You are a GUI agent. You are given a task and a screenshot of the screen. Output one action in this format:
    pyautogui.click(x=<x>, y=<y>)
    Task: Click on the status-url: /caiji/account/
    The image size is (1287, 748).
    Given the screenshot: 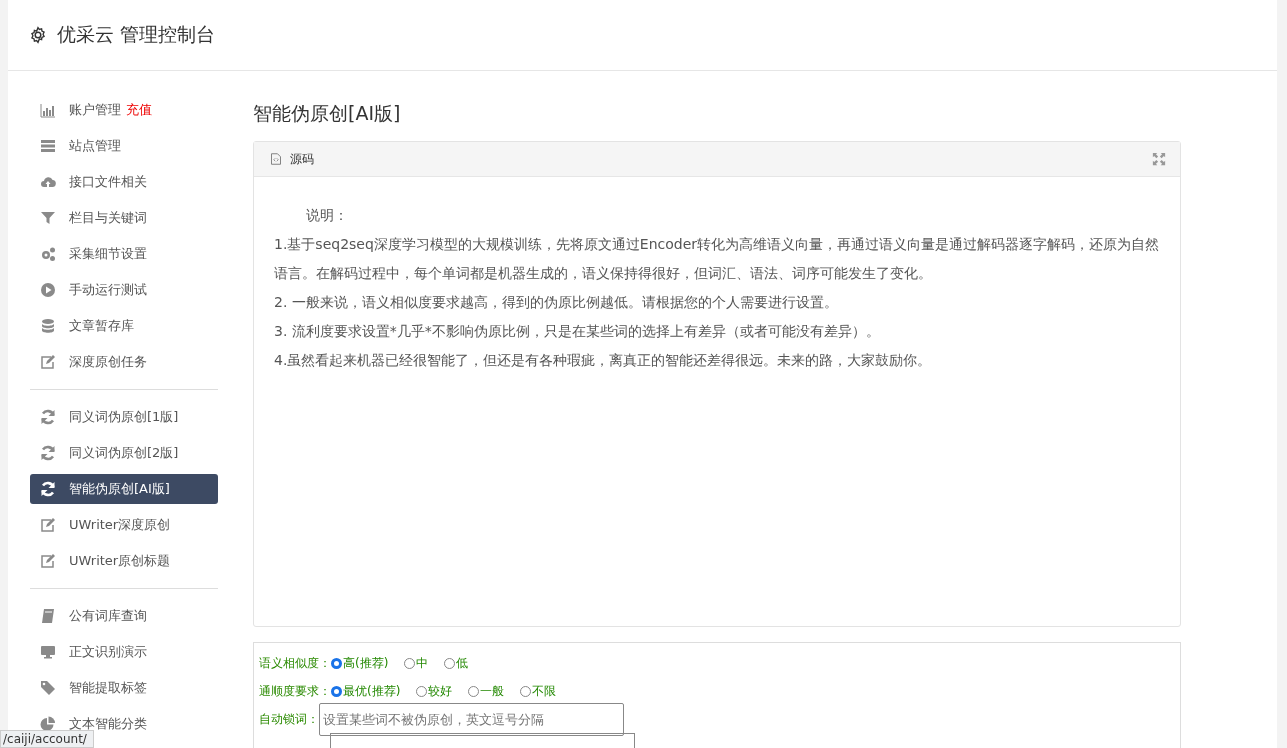 What is the action you would take?
    pyautogui.click(x=47, y=739)
    